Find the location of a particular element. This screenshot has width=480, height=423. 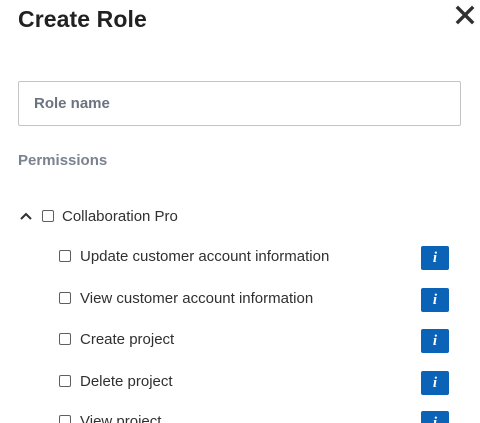

permission-item: View project i is located at coordinates (259, 416).